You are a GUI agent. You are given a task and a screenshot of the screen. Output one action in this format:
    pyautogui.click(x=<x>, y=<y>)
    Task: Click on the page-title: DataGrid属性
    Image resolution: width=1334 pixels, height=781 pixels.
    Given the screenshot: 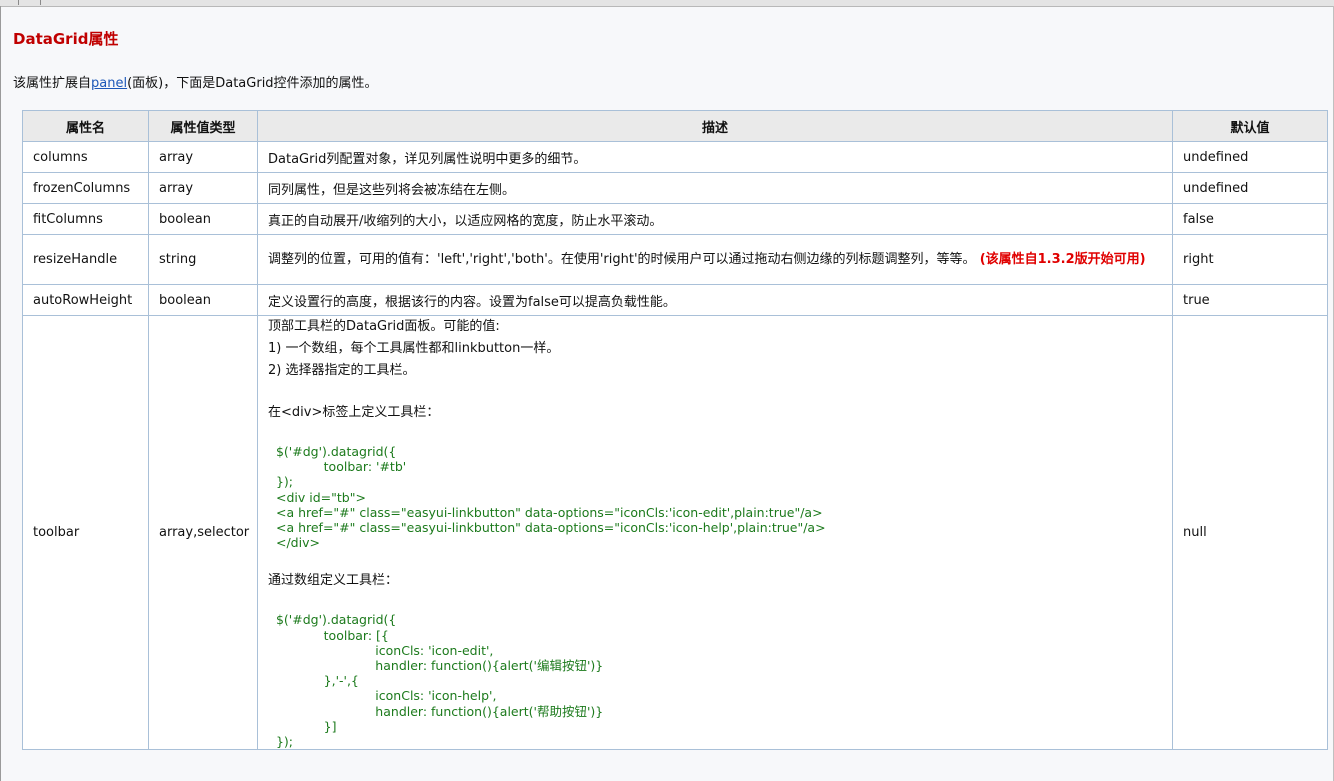 What is the action you would take?
    pyautogui.click(x=66, y=39)
    